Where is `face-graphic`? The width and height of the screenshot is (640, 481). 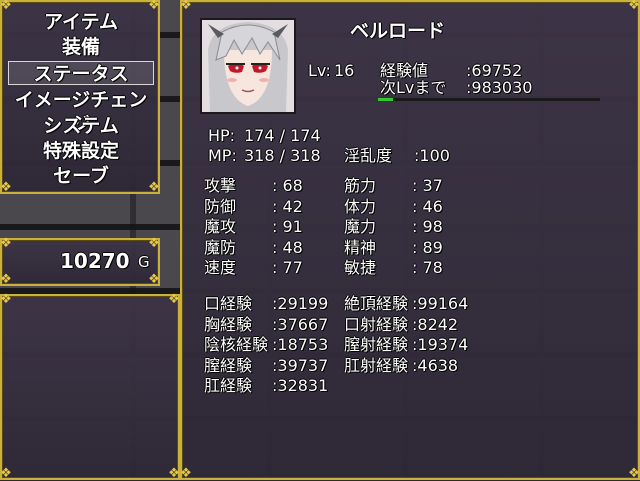 face-graphic is located at coordinates (248, 66).